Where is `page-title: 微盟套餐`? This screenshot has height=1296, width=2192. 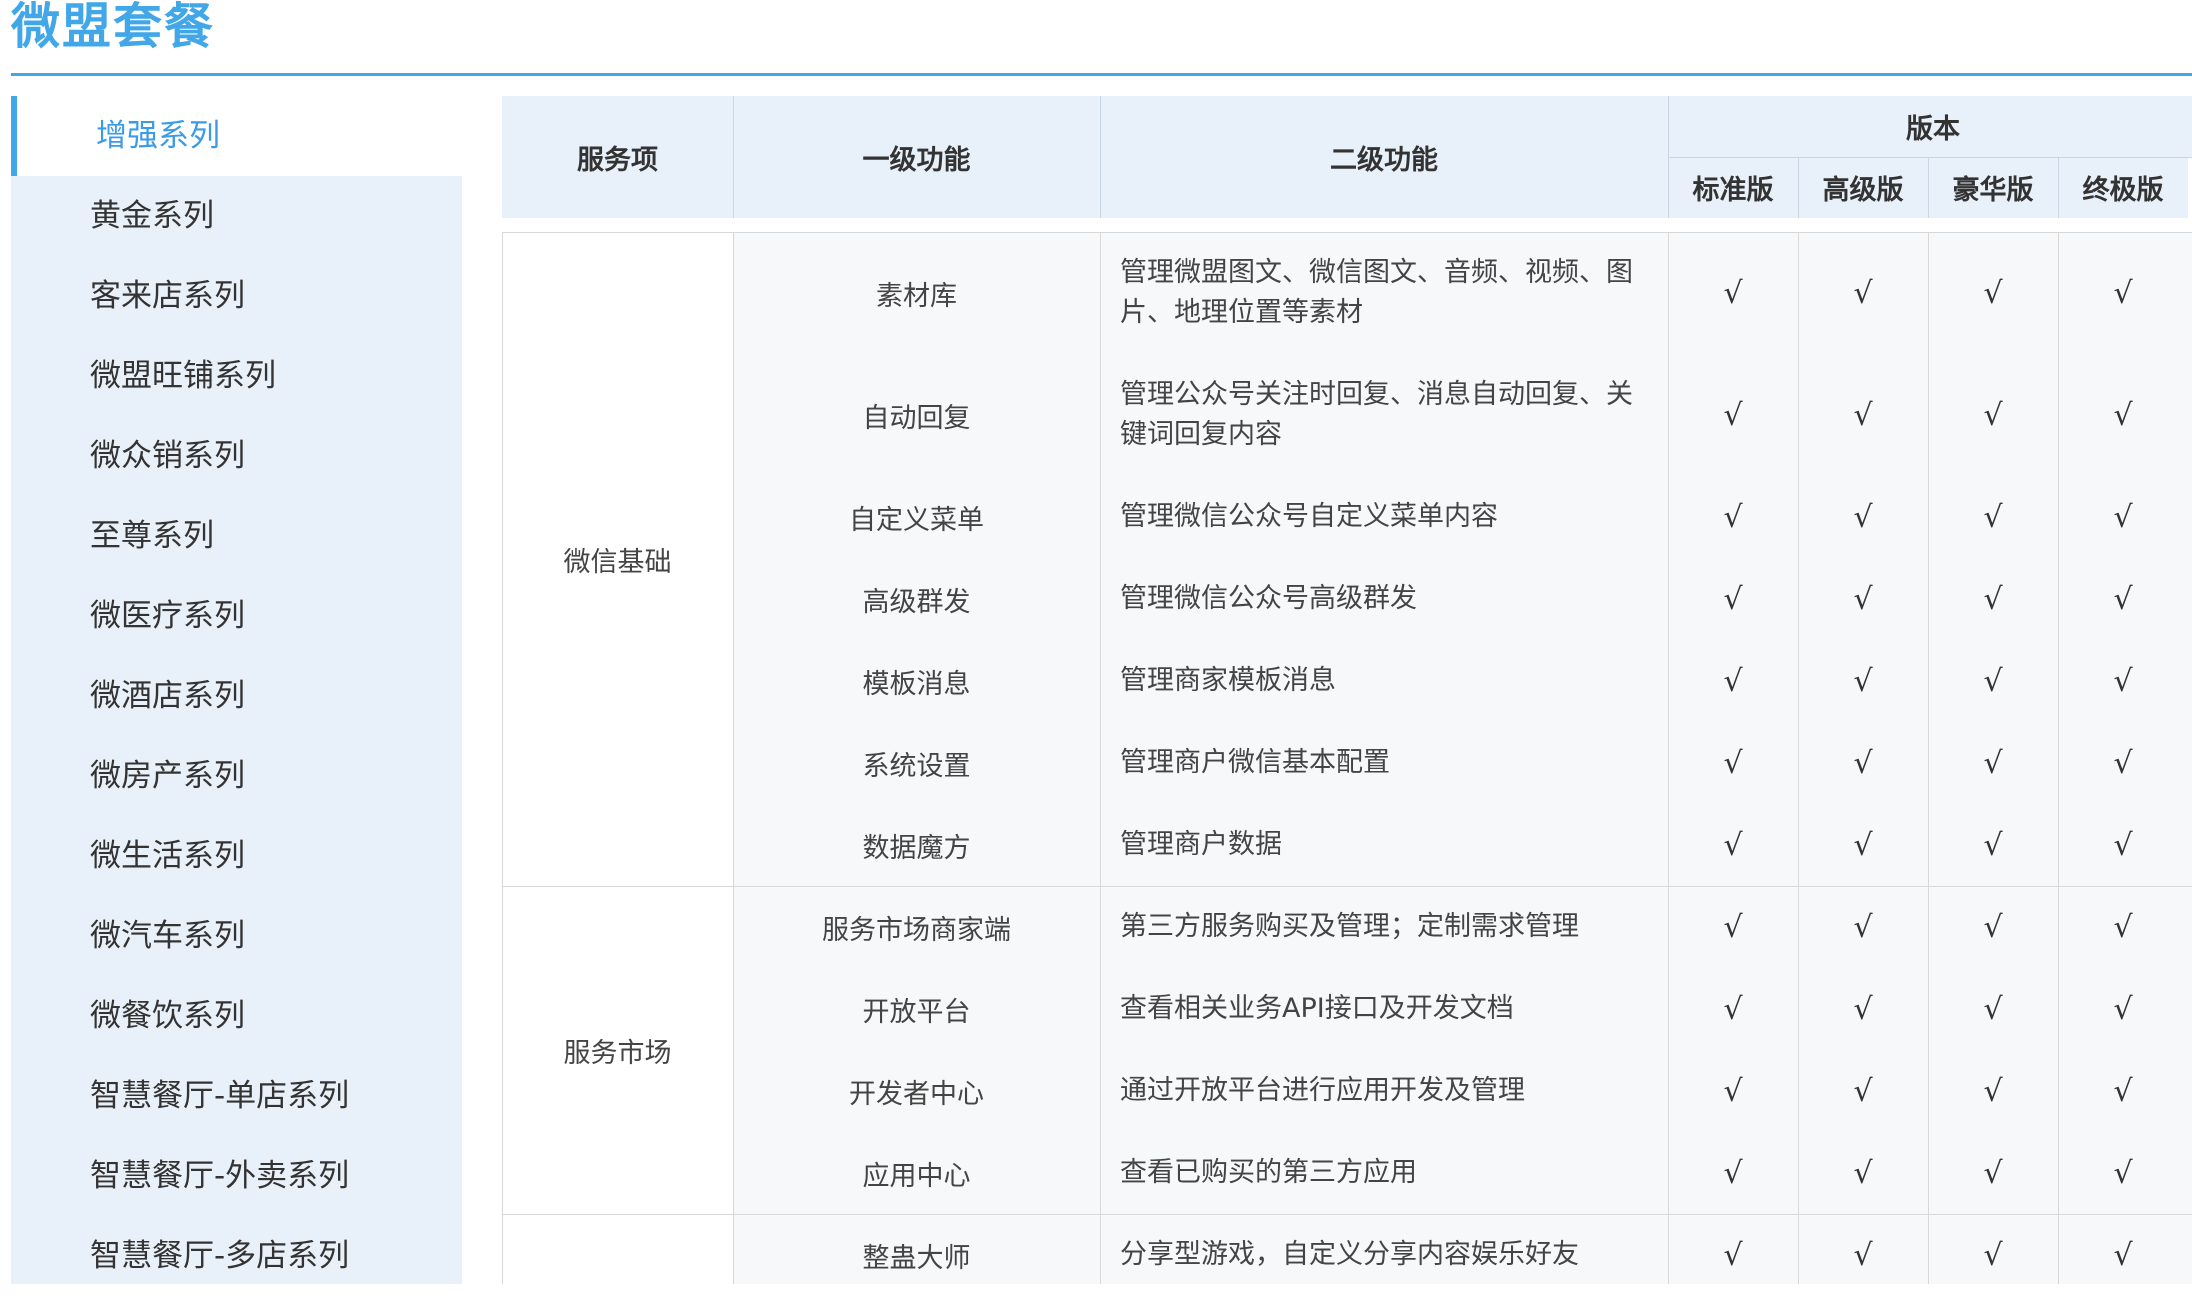
page-title: 微盟套餐 is located at coordinates (113, 27).